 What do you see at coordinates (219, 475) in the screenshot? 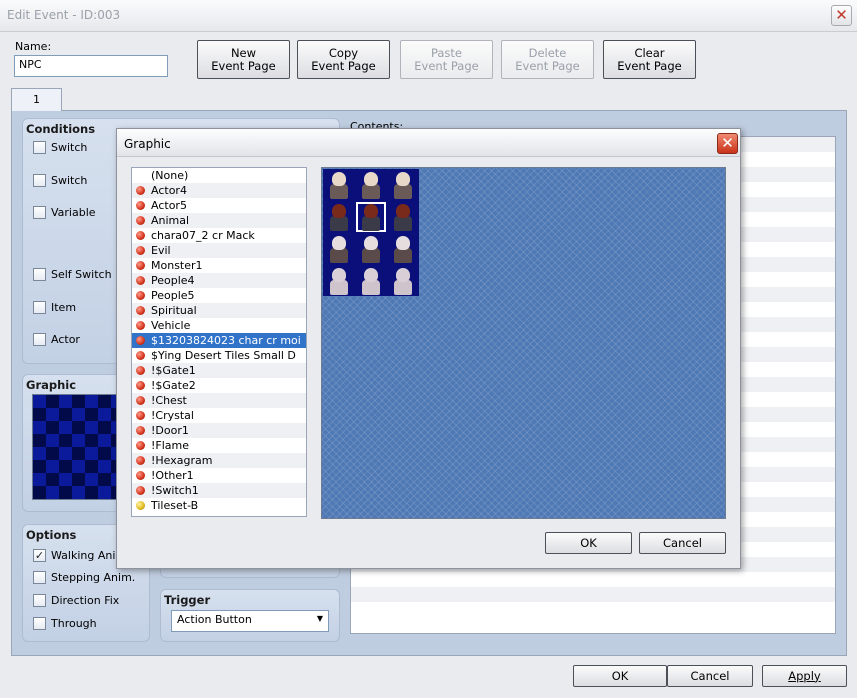
I see `graphic-file-item: !Other1` at bounding box center [219, 475].